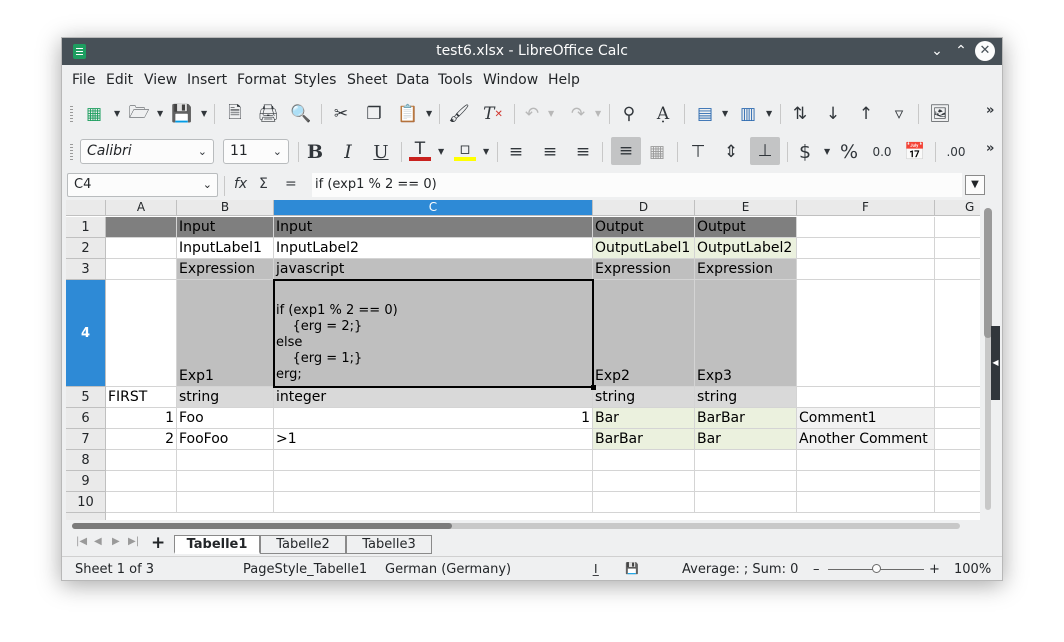 The image size is (1064, 642). What do you see at coordinates (433, 418) in the screenshot?
I see `cell-c6: 1` at bounding box center [433, 418].